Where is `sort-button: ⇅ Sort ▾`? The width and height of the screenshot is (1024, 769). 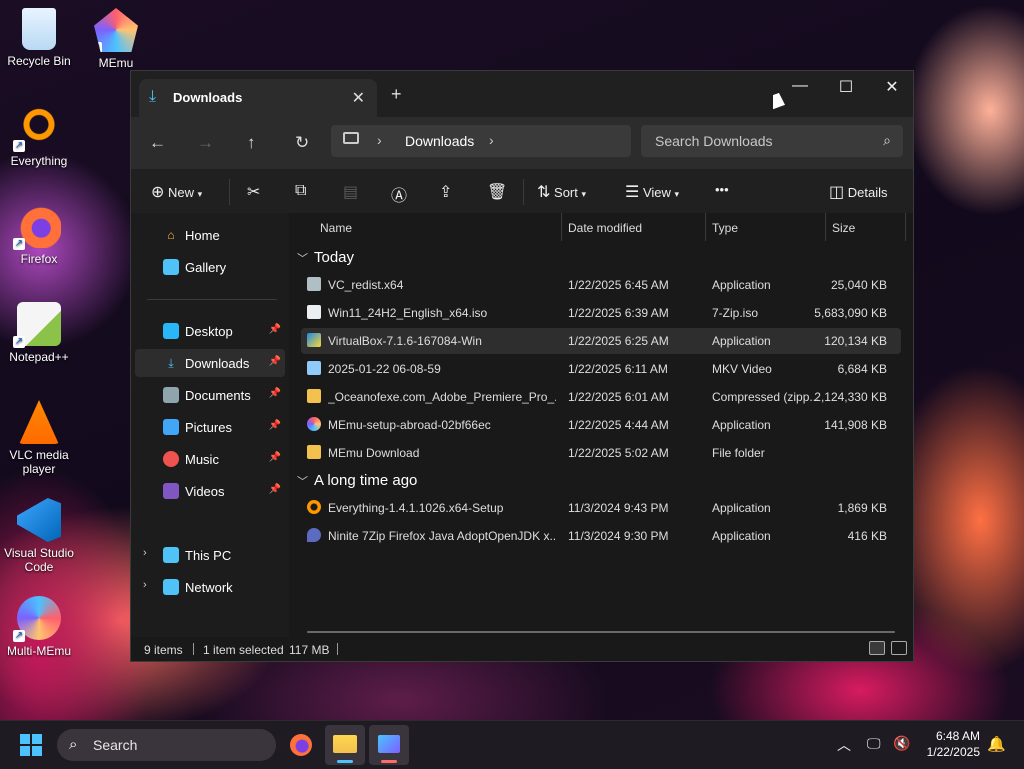 sort-button: ⇅ Sort ▾ is located at coordinates (561, 192).